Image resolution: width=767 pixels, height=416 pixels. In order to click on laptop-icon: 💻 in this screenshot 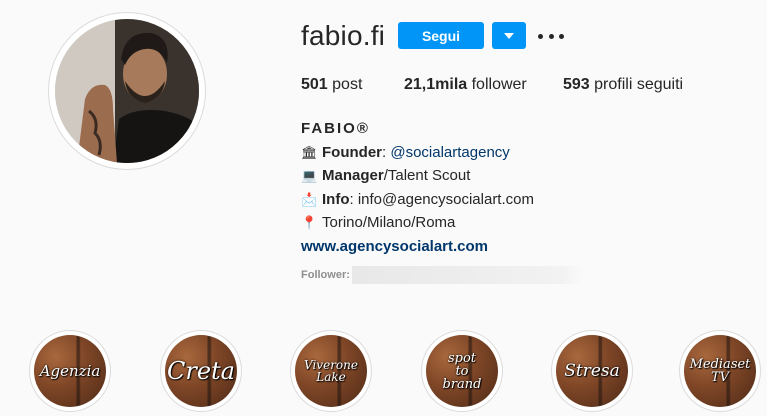, I will do `click(309, 175)`.